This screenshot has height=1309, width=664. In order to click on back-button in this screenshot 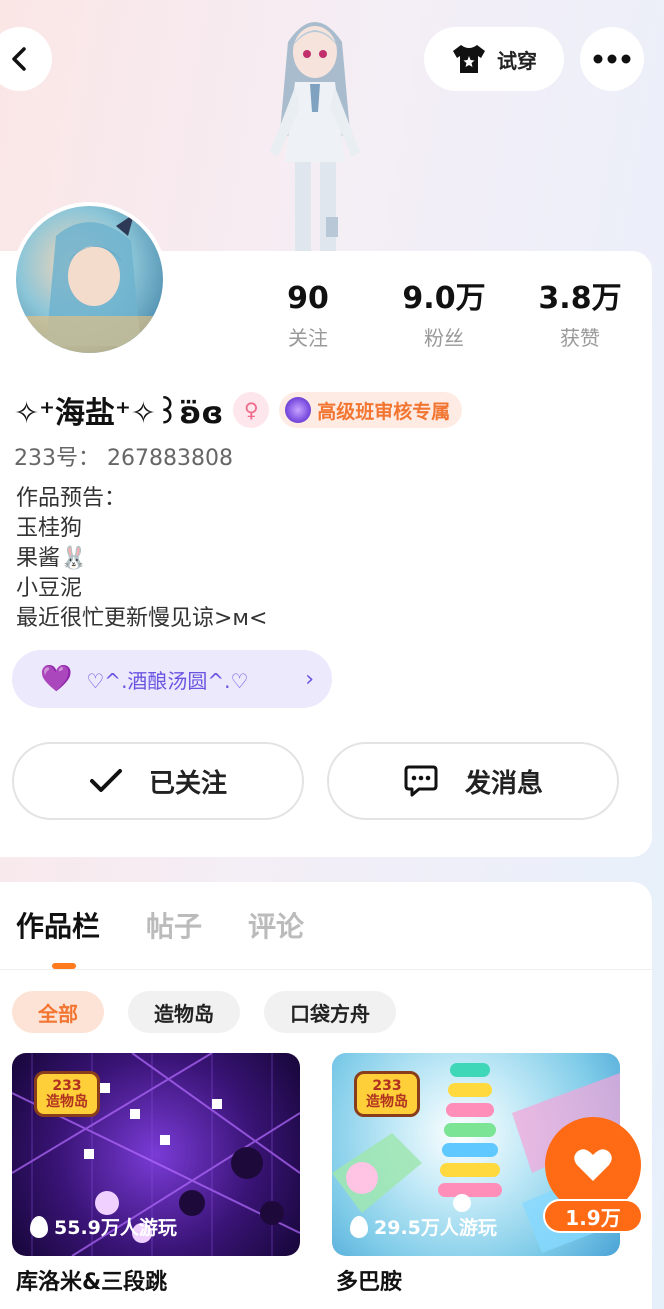, I will do `click(26, 59)`.